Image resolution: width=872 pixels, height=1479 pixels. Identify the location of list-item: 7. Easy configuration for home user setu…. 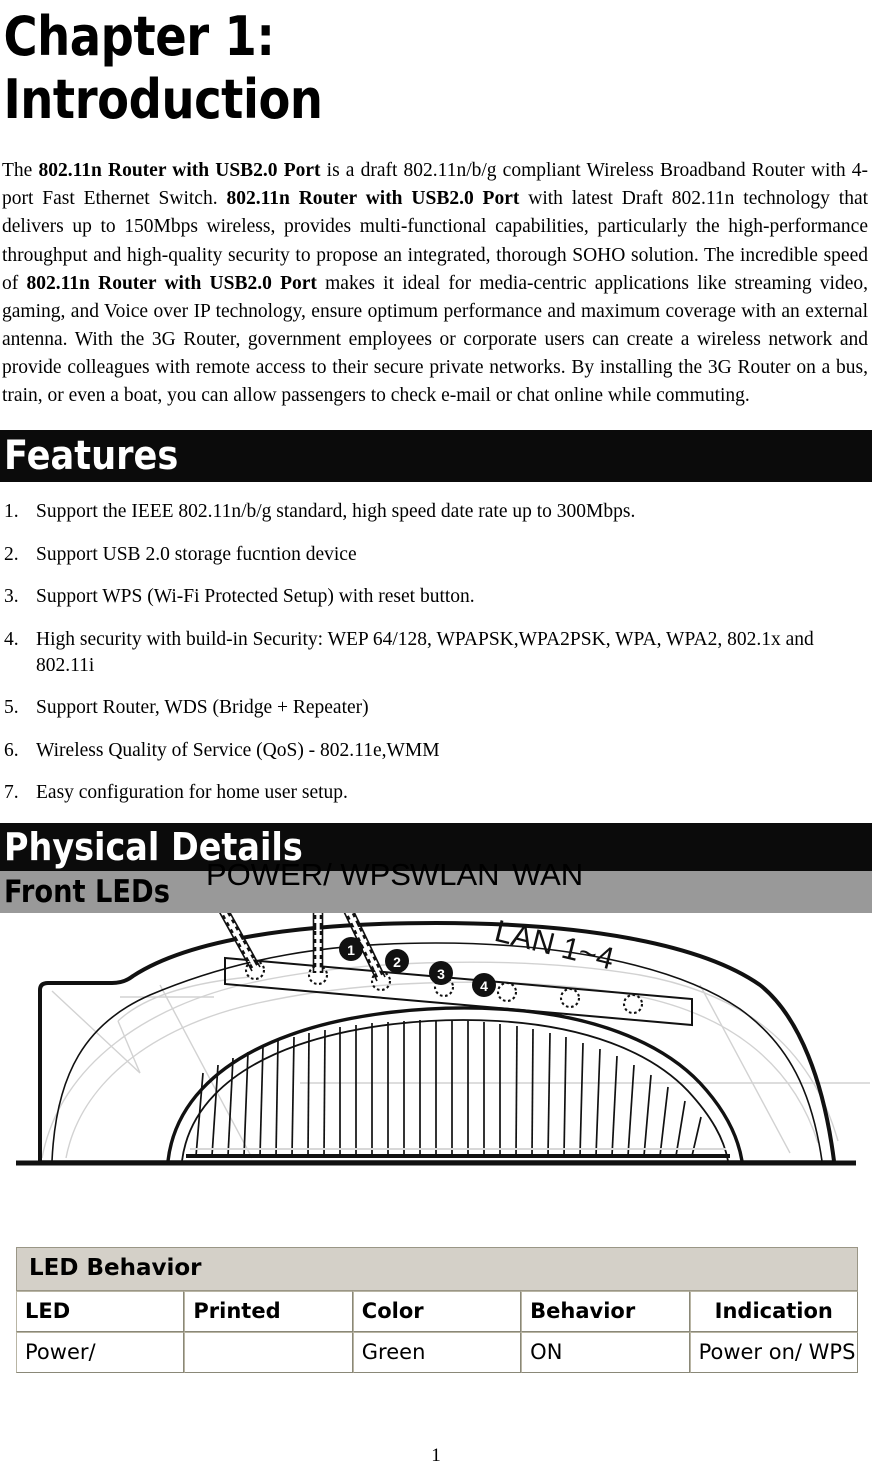
(436, 793).